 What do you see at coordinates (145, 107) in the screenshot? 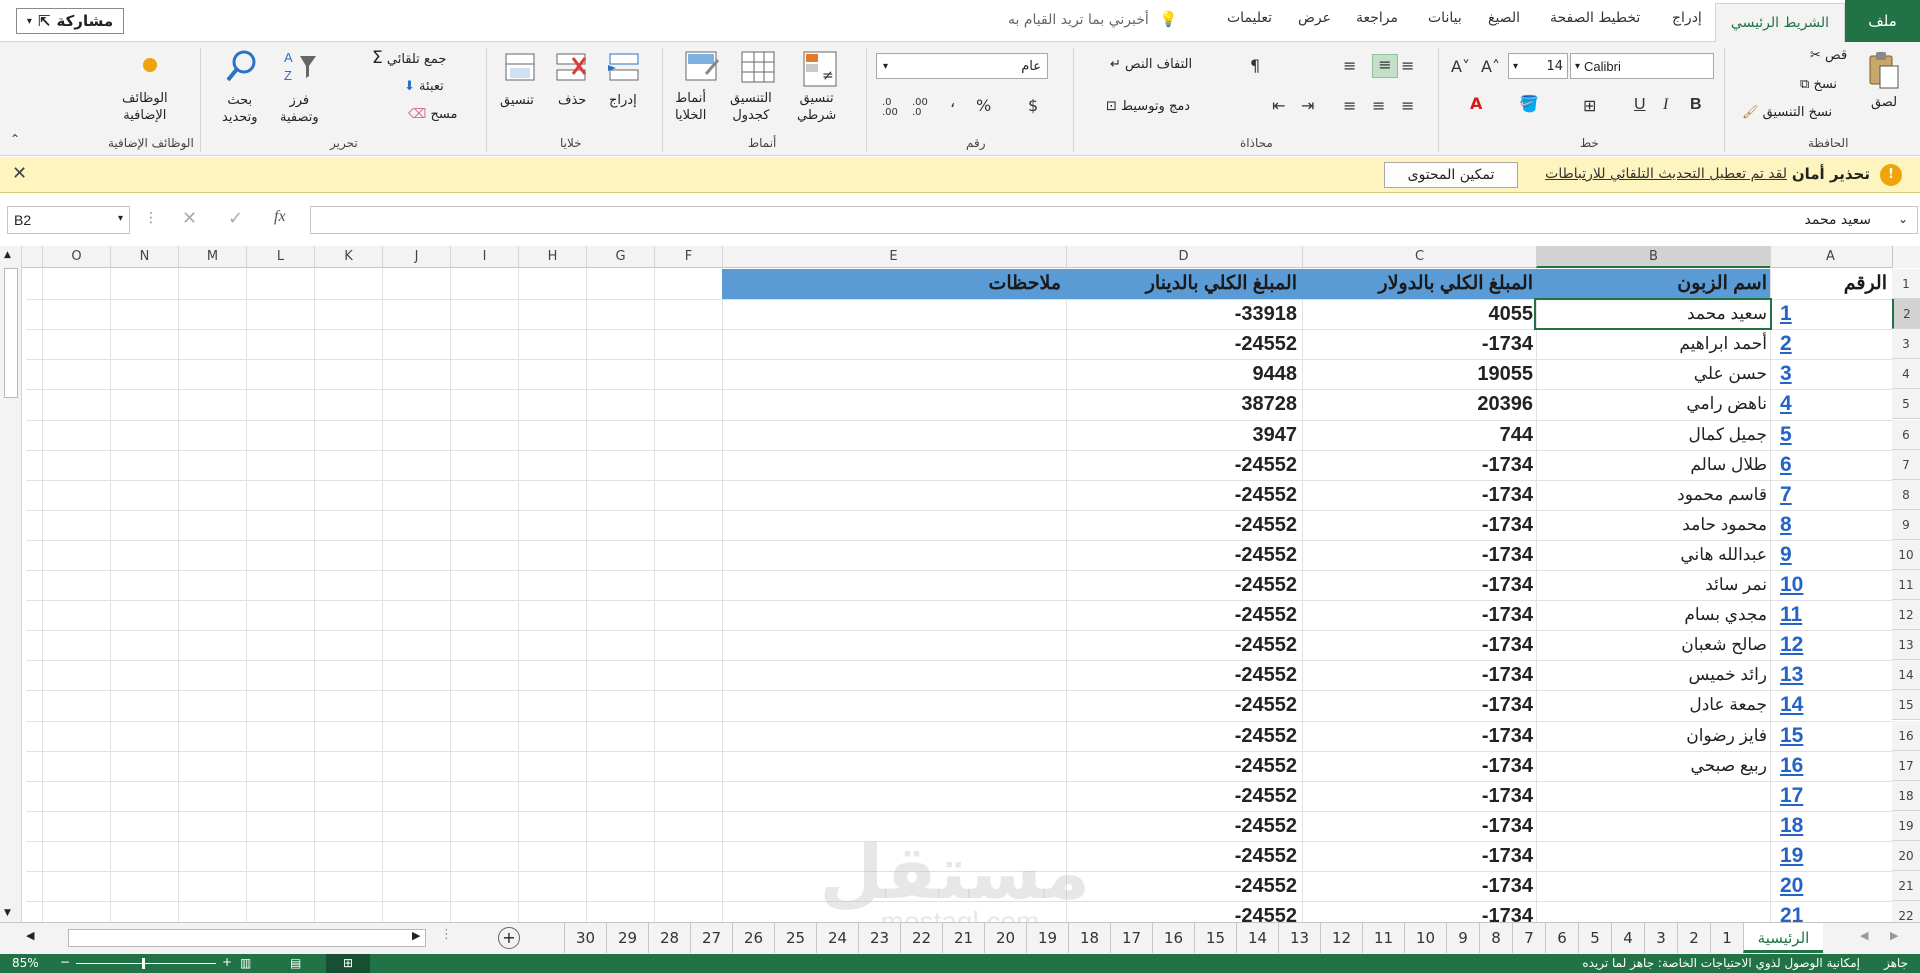
I see `addins-button: الوظائف الإضافية` at bounding box center [145, 107].